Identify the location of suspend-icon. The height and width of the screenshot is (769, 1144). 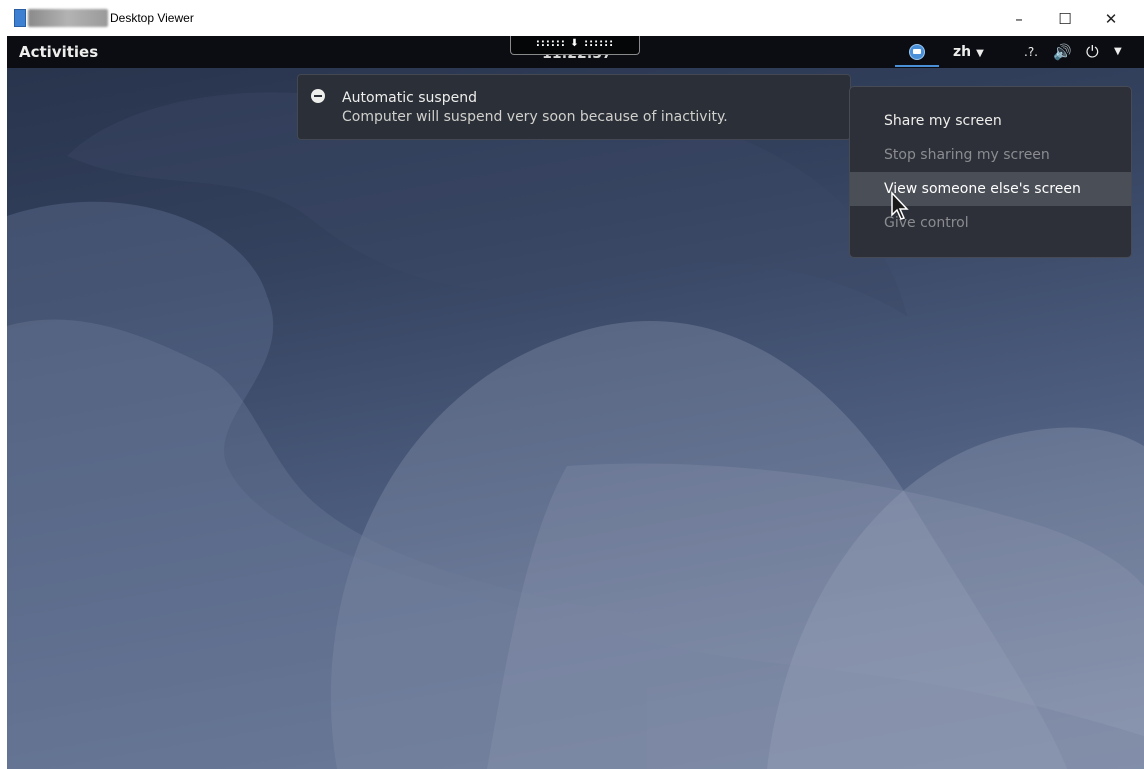
(318, 96).